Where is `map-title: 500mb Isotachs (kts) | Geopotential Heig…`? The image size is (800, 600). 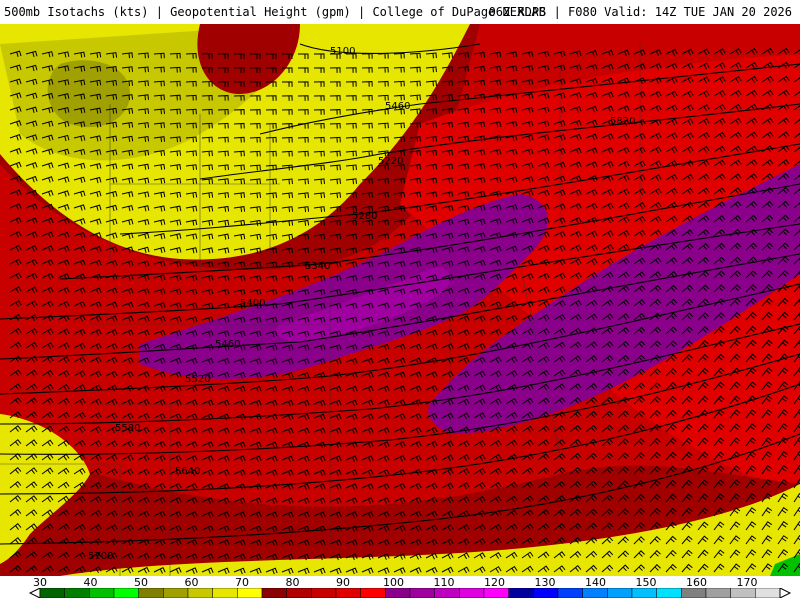
map-title: 500mb Isotachs (kts) | Geopotential Heig… is located at coordinates (275, 12).